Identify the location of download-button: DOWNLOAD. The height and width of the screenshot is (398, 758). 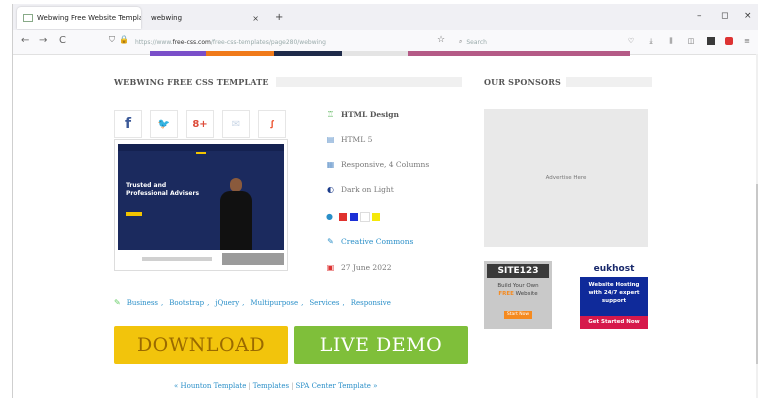
(201, 345).